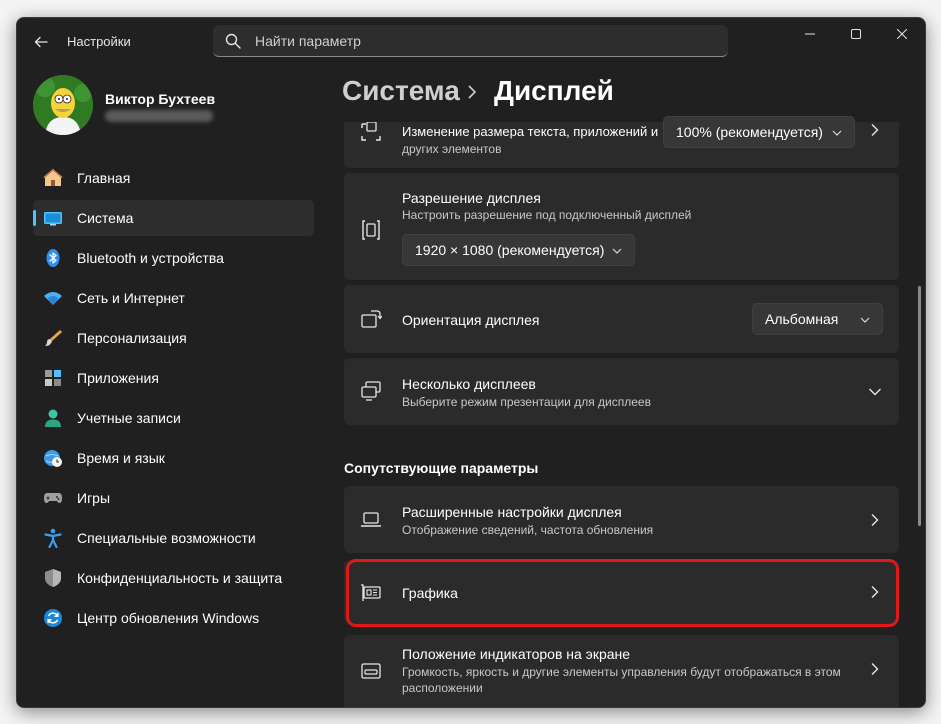  What do you see at coordinates (180, 578) in the screenshot?
I see `sidebar-item-label: Конфиденциальность и защита` at bounding box center [180, 578].